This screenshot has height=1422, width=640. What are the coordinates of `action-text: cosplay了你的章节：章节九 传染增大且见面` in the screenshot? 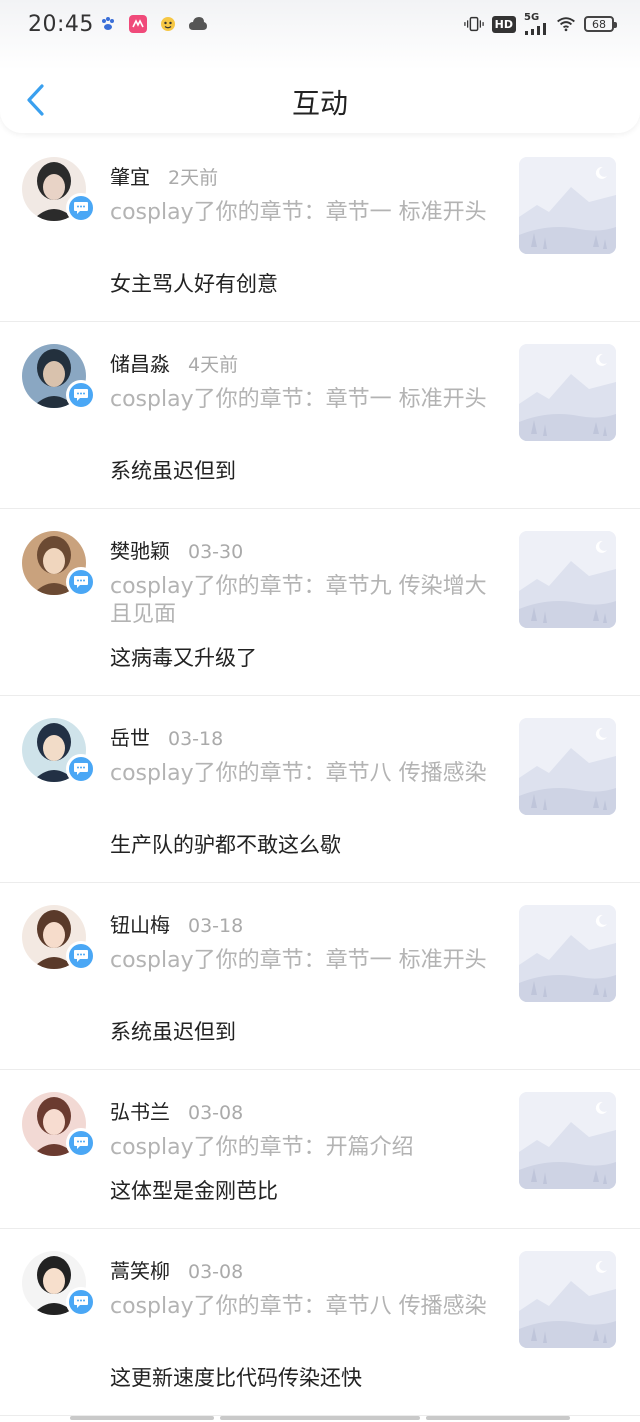 It's located at (298, 600).